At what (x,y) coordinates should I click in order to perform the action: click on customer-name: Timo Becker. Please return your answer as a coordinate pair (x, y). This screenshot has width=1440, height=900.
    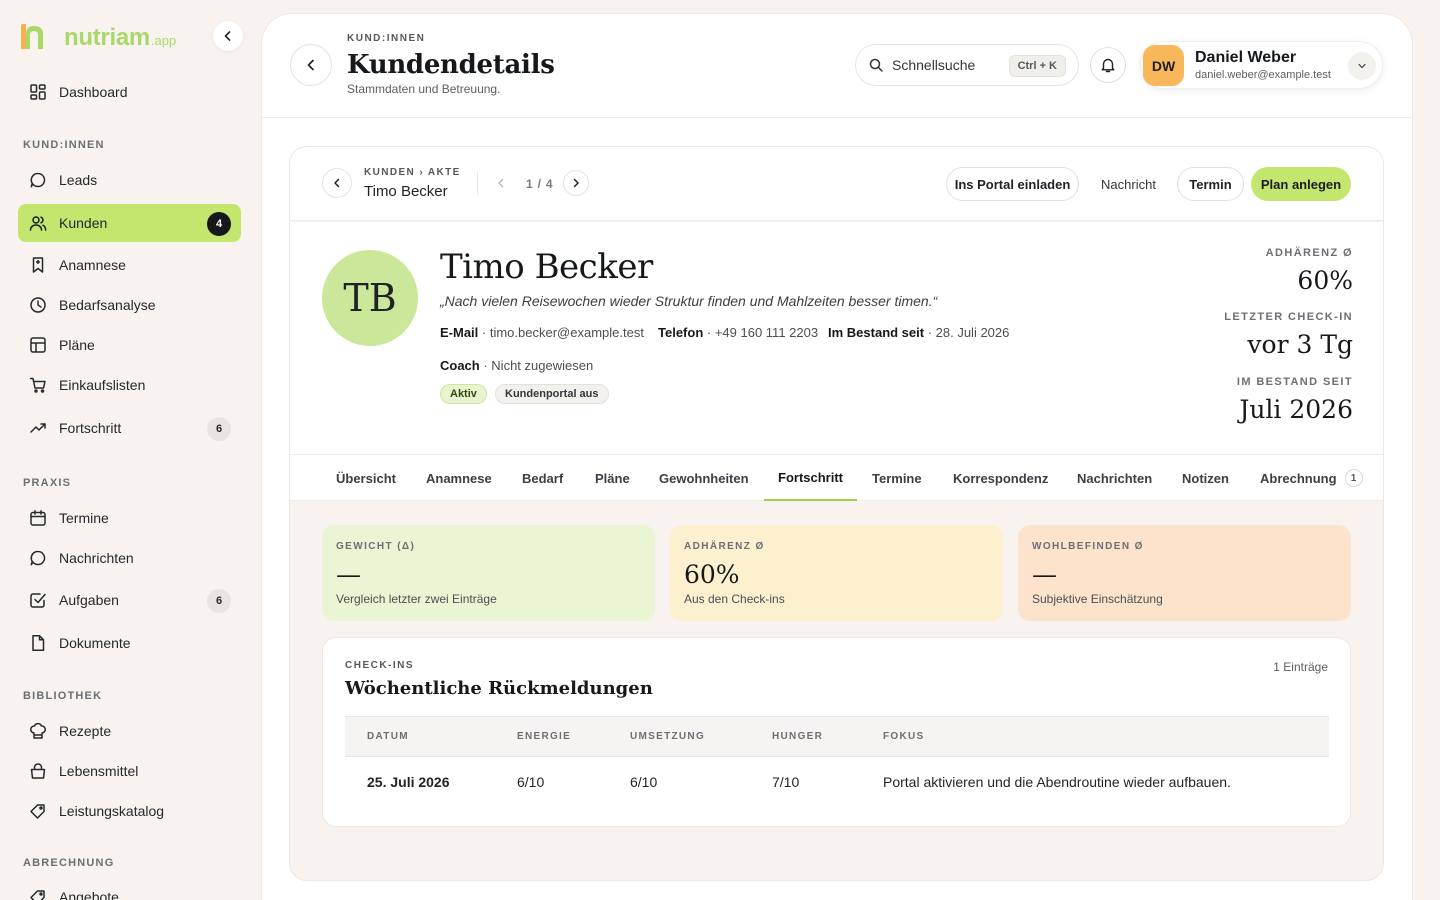
    Looking at the image, I should click on (546, 267).